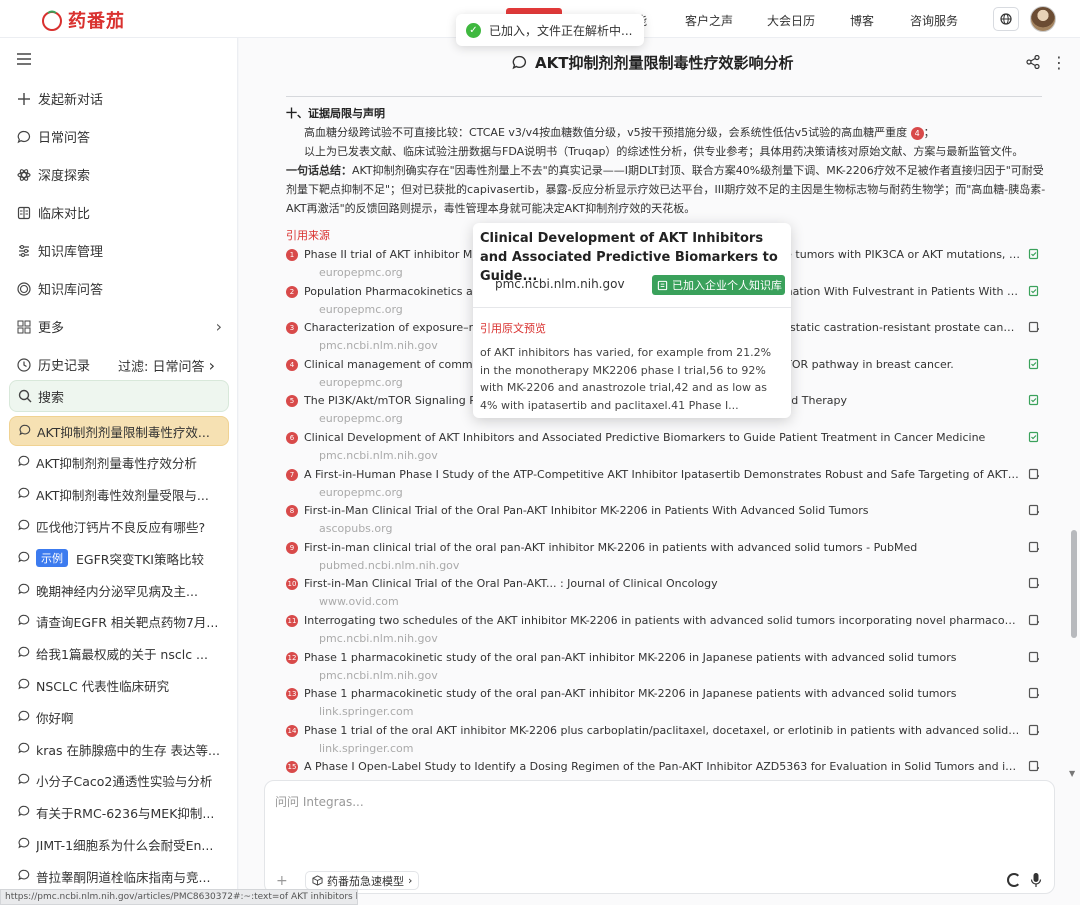  I want to click on popover-divider, so click(632, 307).